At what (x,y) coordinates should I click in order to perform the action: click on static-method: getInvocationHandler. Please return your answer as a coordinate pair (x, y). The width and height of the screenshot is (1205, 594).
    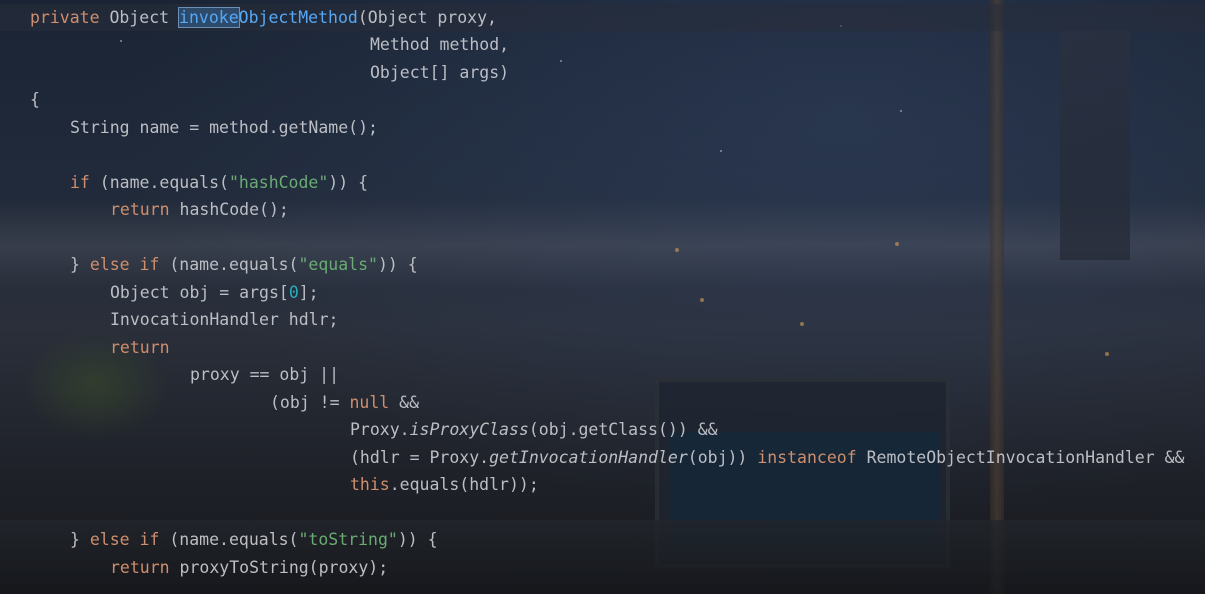
    Looking at the image, I should click on (588, 457).